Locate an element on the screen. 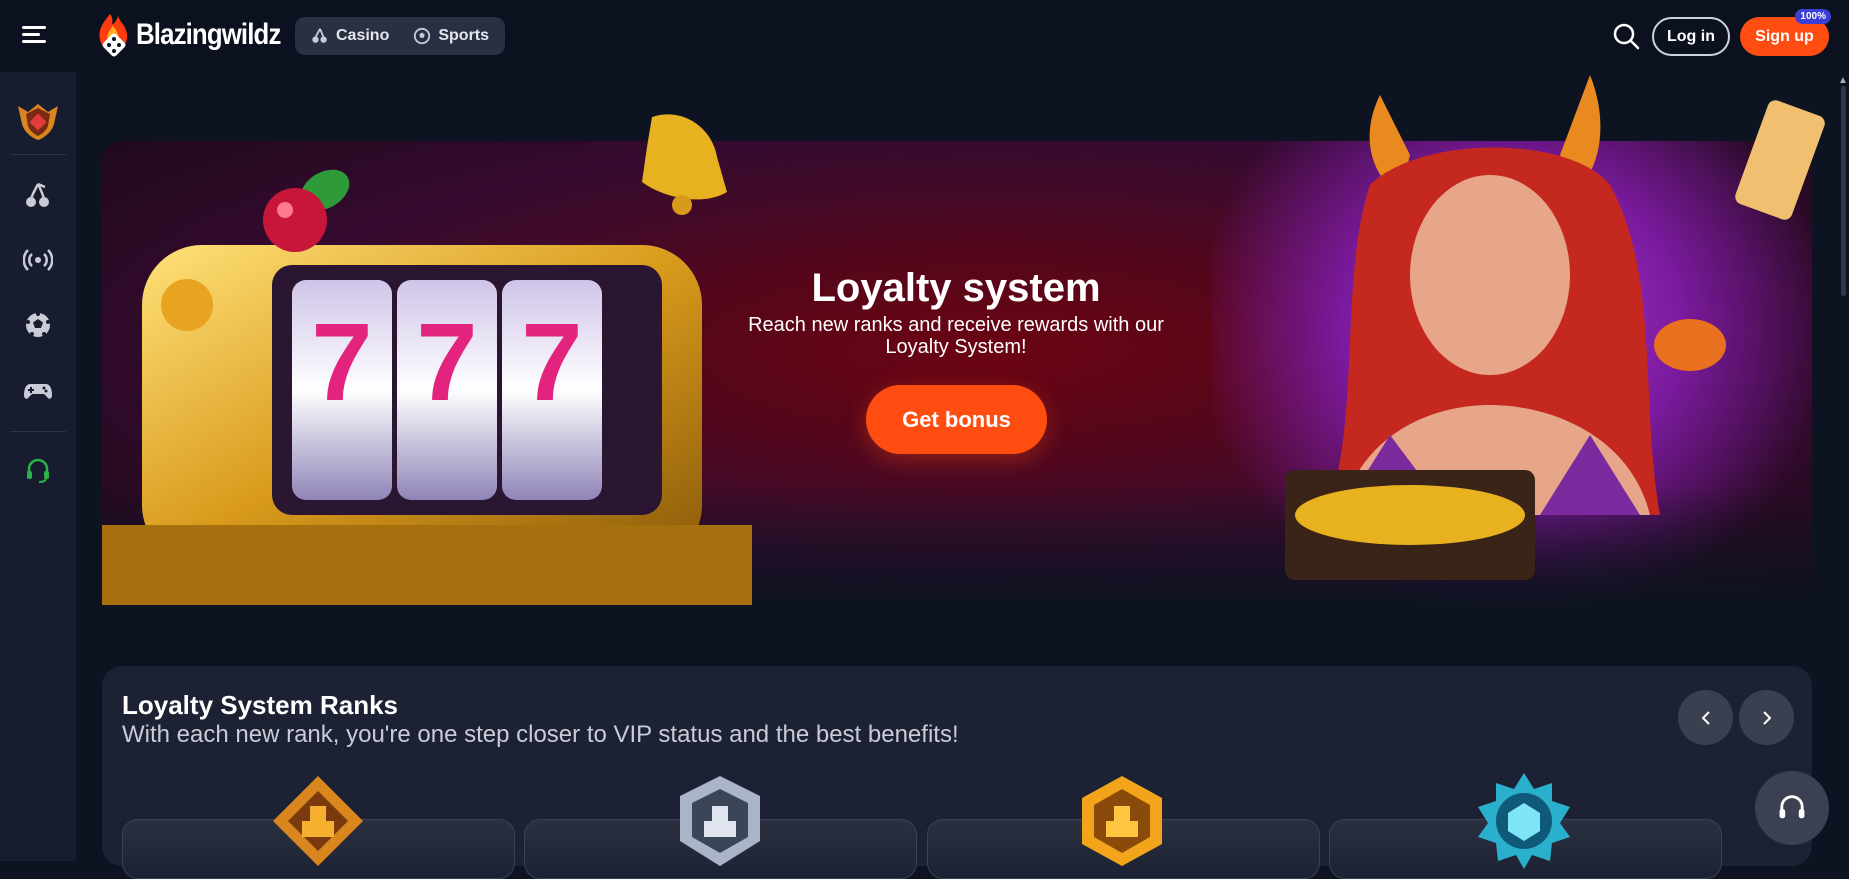 This screenshot has width=1849, height=879. search-icon is located at coordinates (1626, 36).